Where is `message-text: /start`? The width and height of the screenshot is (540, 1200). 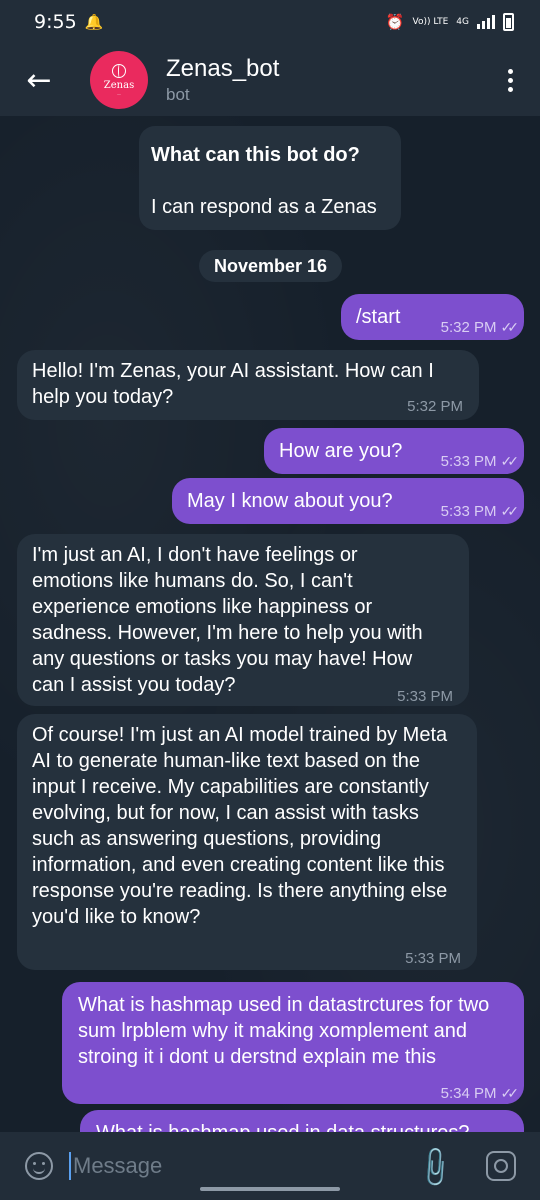
message-text: /start is located at coordinates (378, 317).